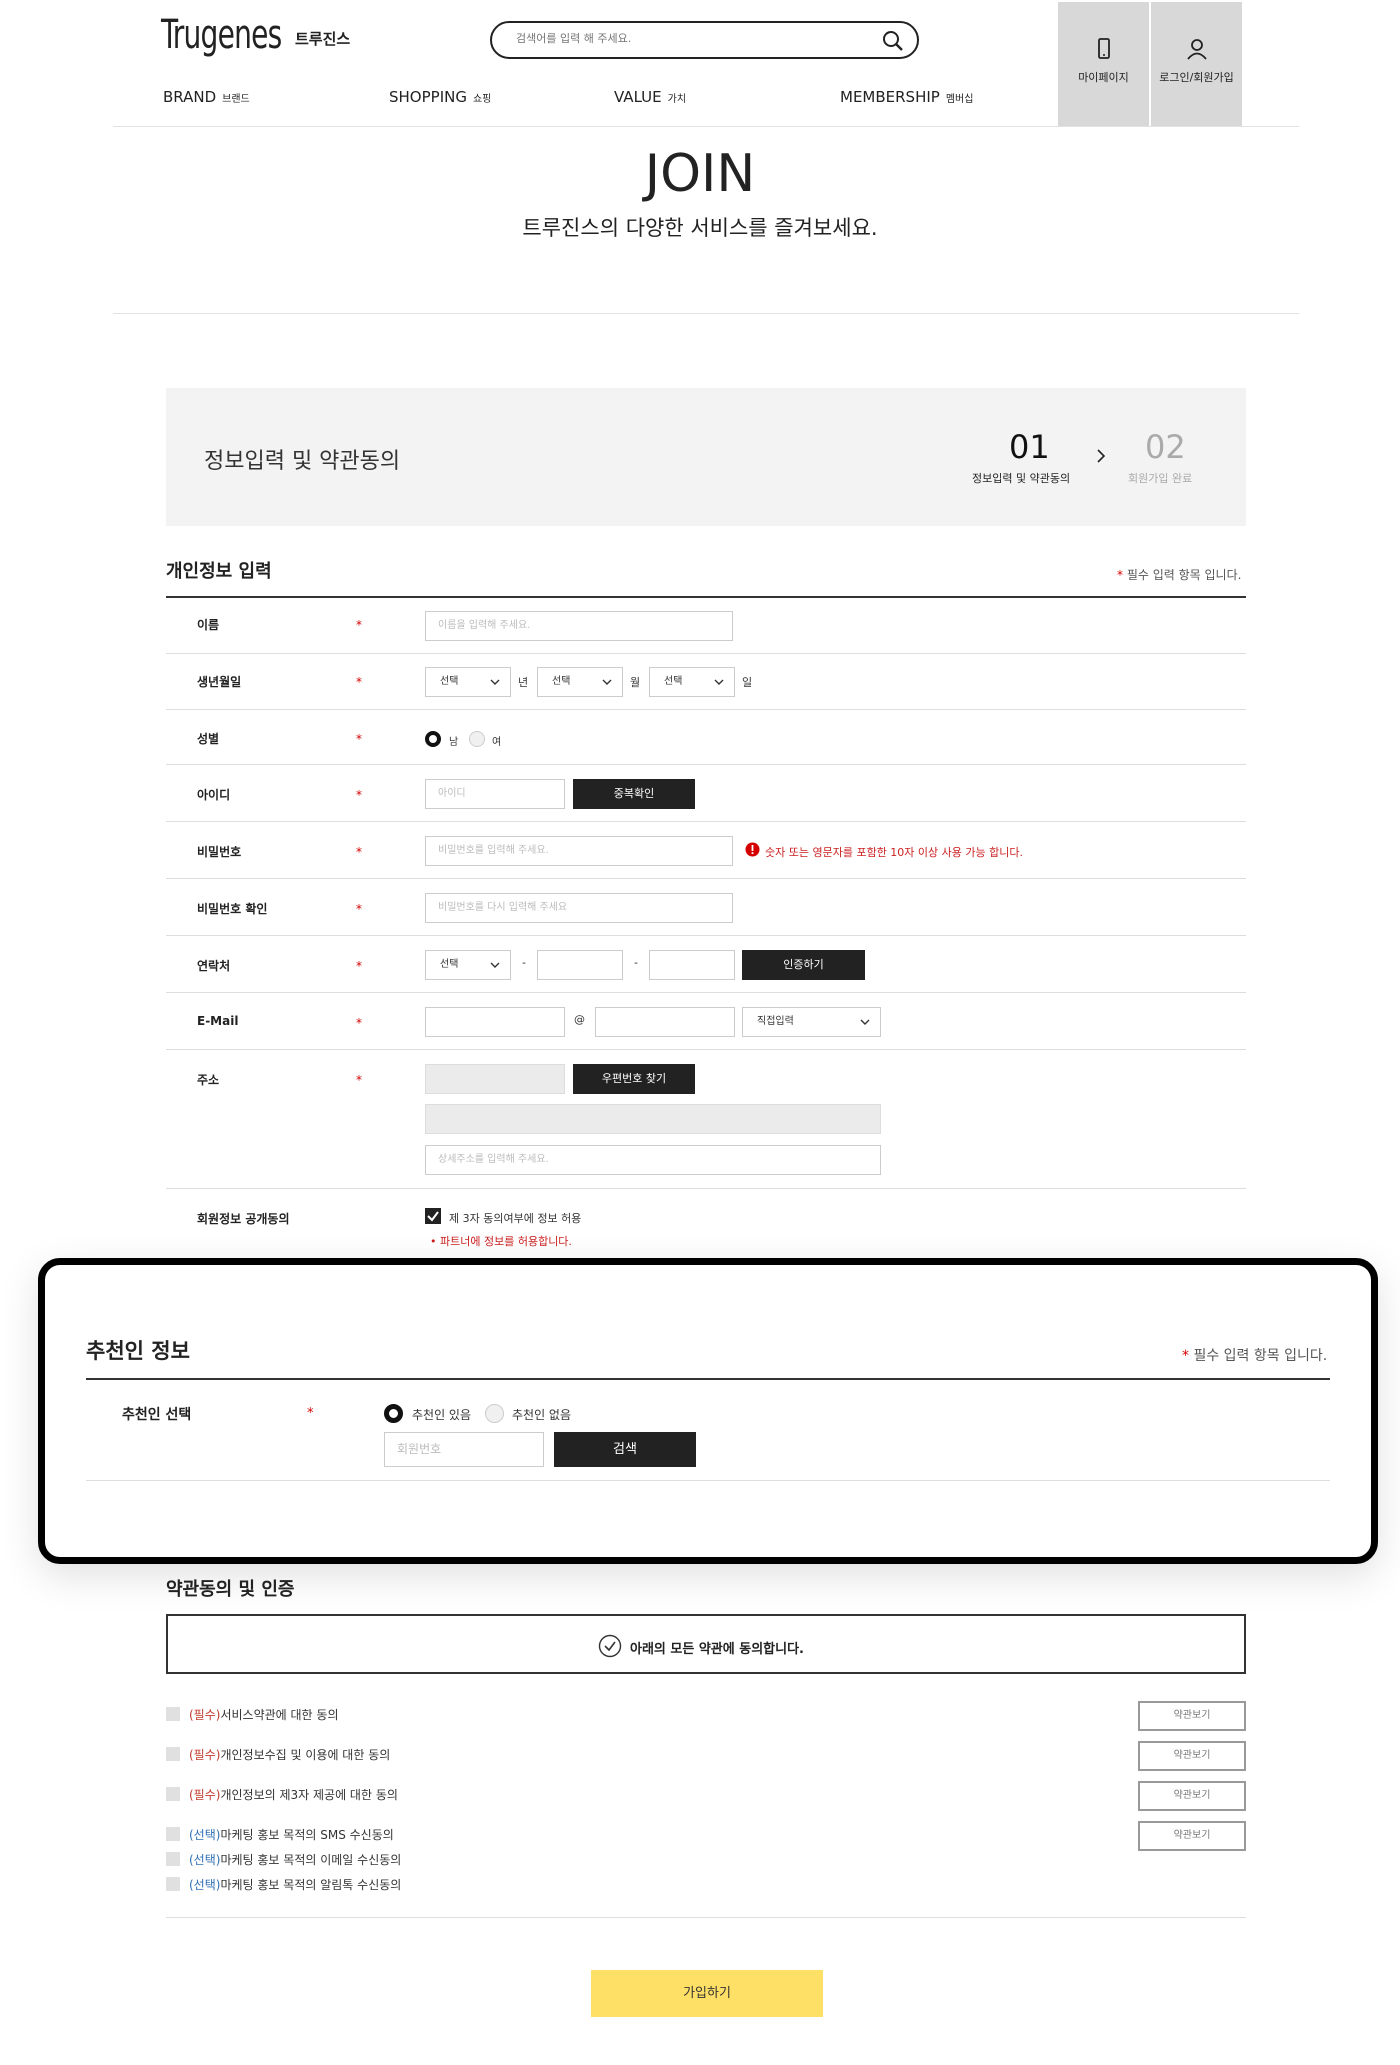 This screenshot has height=2065, width=1400. What do you see at coordinates (495, 1079) in the screenshot?
I see `zipcode-input` at bounding box center [495, 1079].